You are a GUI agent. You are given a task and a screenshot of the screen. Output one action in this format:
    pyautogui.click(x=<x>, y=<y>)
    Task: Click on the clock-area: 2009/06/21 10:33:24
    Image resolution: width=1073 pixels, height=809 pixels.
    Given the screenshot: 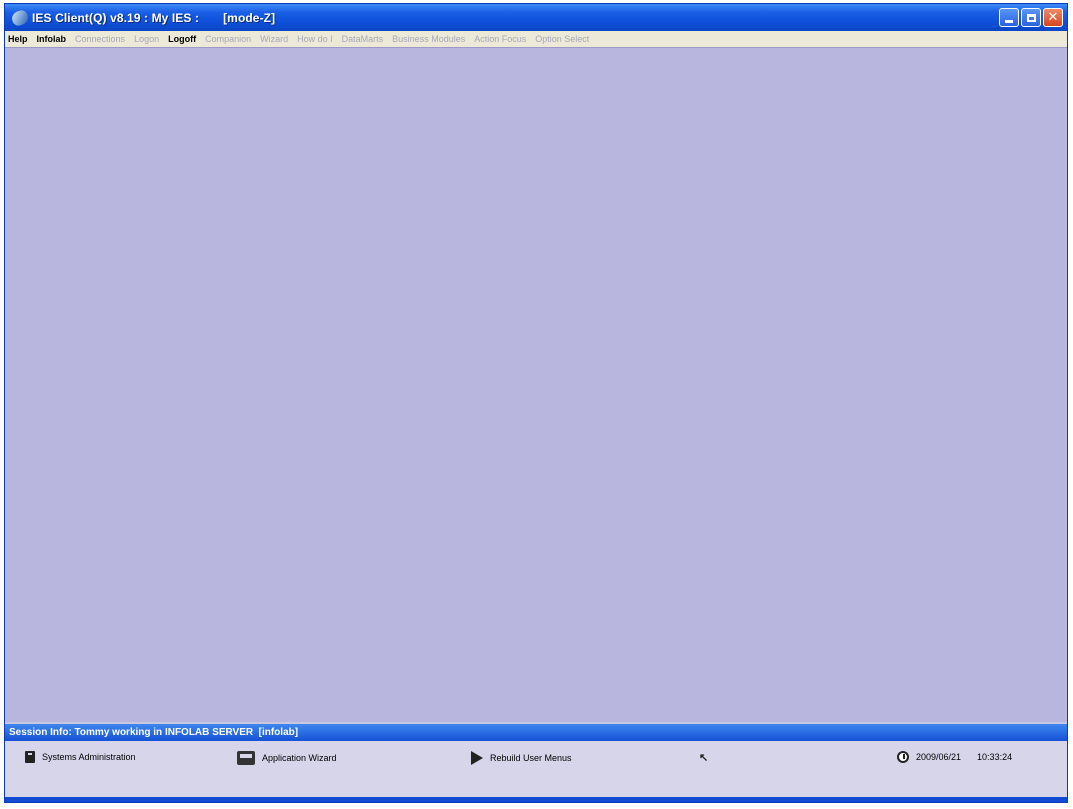 What is the action you would take?
    pyautogui.click(x=954, y=757)
    